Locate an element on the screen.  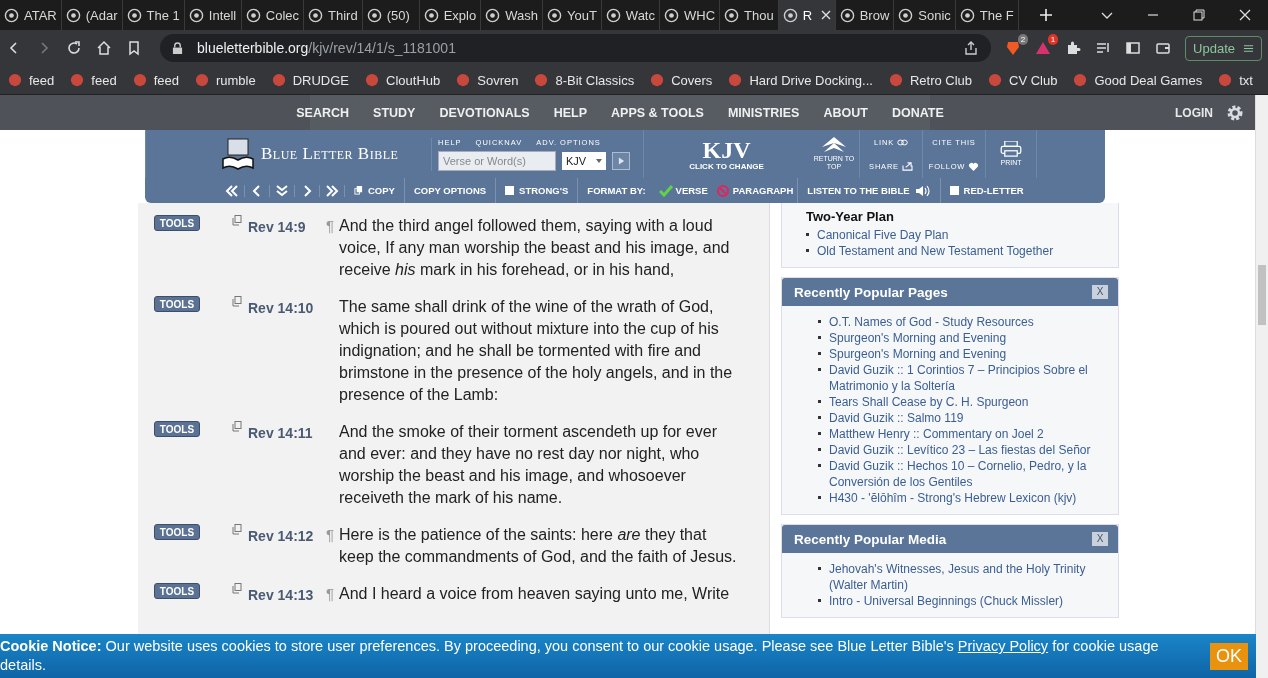
bookmark-item: Retro Club is located at coordinates (930, 80).